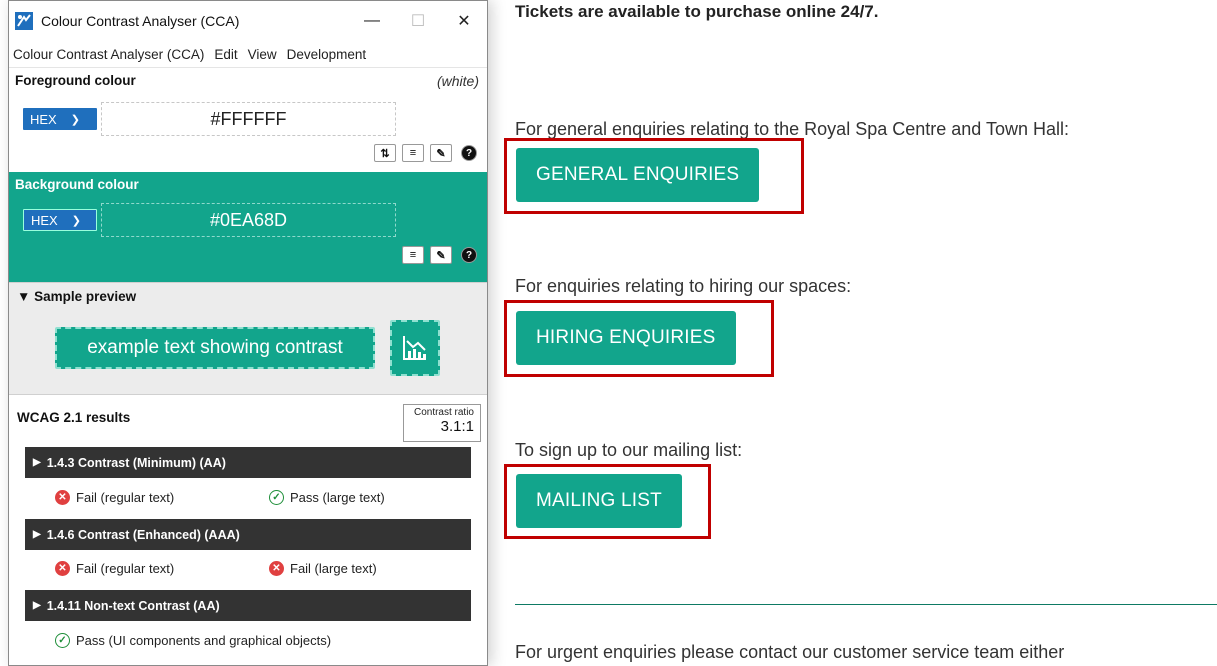 This screenshot has width=1217, height=666. What do you see at coordinates (143, 534) in the screenshot?
I see `criterion-name: 1.4.6 Contrast (Enhanced) (AAA)` at bounding box center [143, 534].